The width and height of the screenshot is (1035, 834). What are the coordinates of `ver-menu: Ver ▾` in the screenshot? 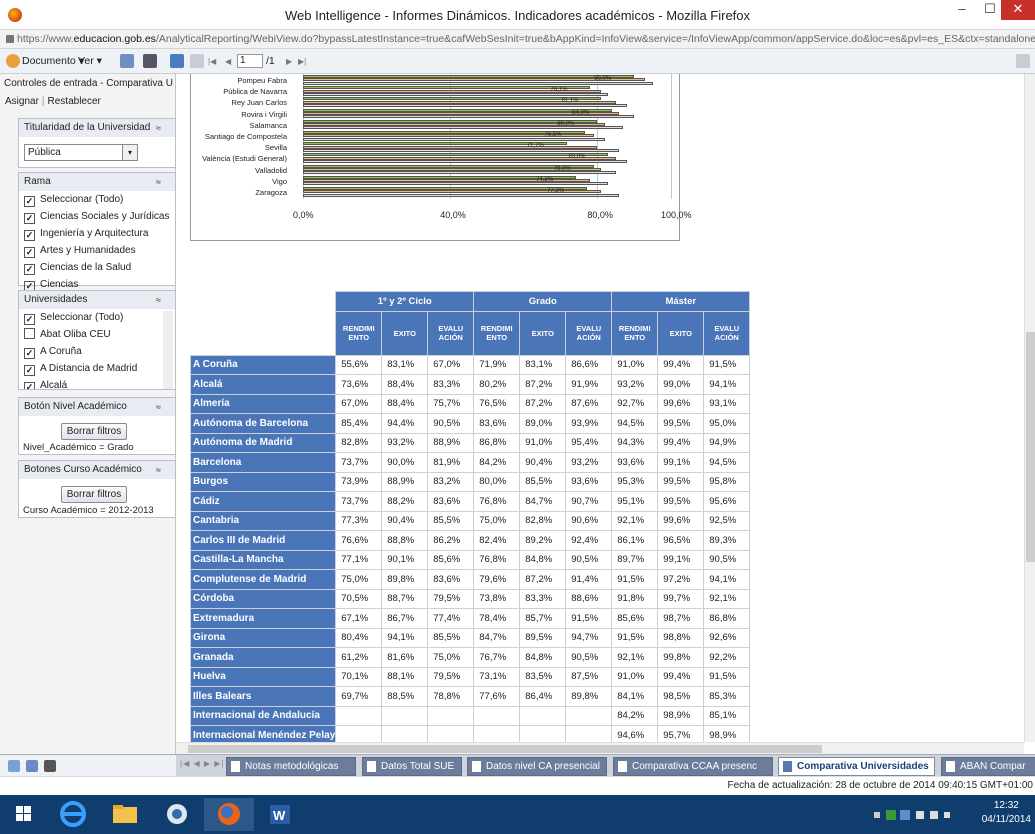 It's located at (90, 61).